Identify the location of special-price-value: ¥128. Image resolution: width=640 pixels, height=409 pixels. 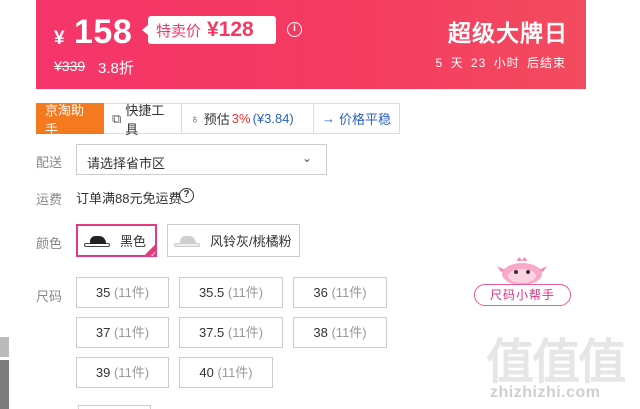
(230, 29).